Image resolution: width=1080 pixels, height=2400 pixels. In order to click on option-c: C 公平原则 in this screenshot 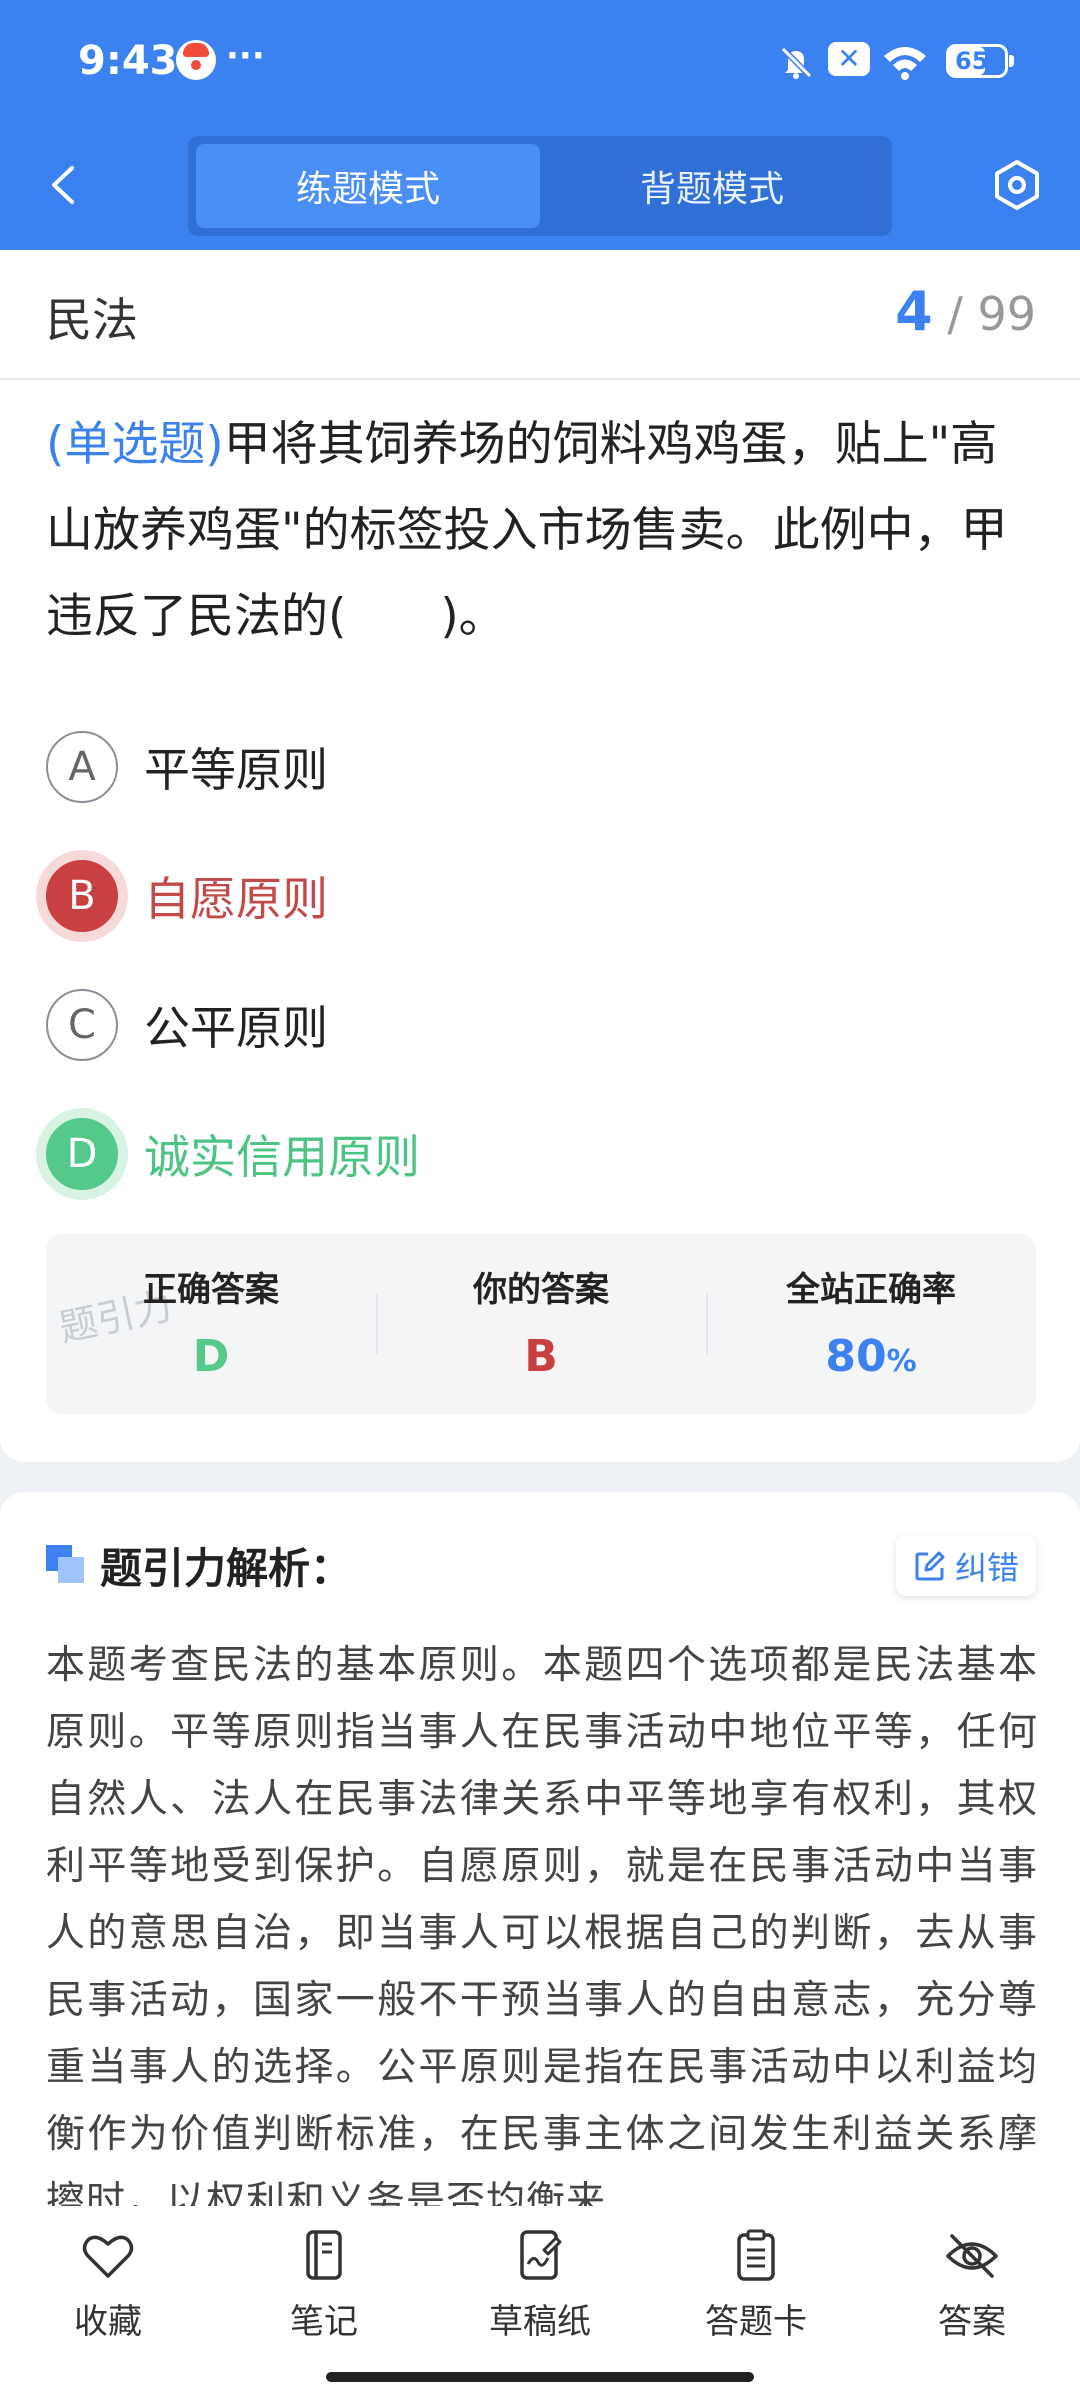, I will do `click(541, 1024)`.